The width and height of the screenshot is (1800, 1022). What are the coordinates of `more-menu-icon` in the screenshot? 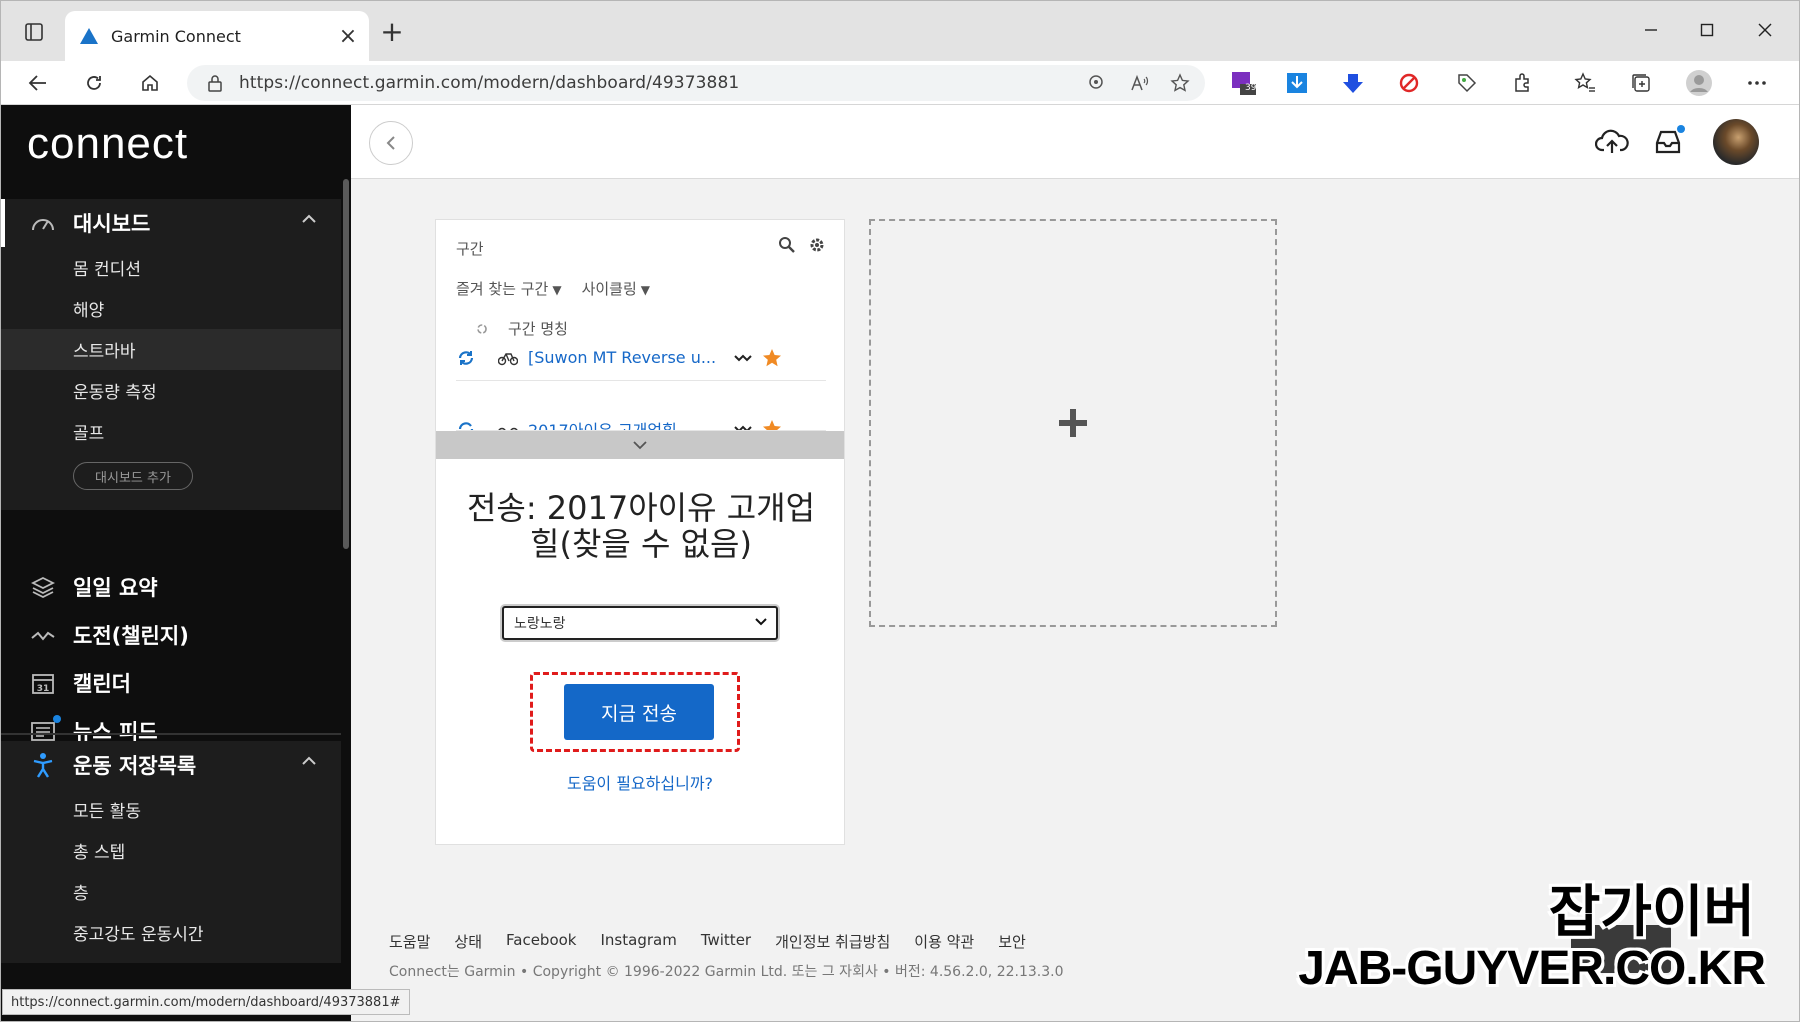 It's located at (1757, 83).